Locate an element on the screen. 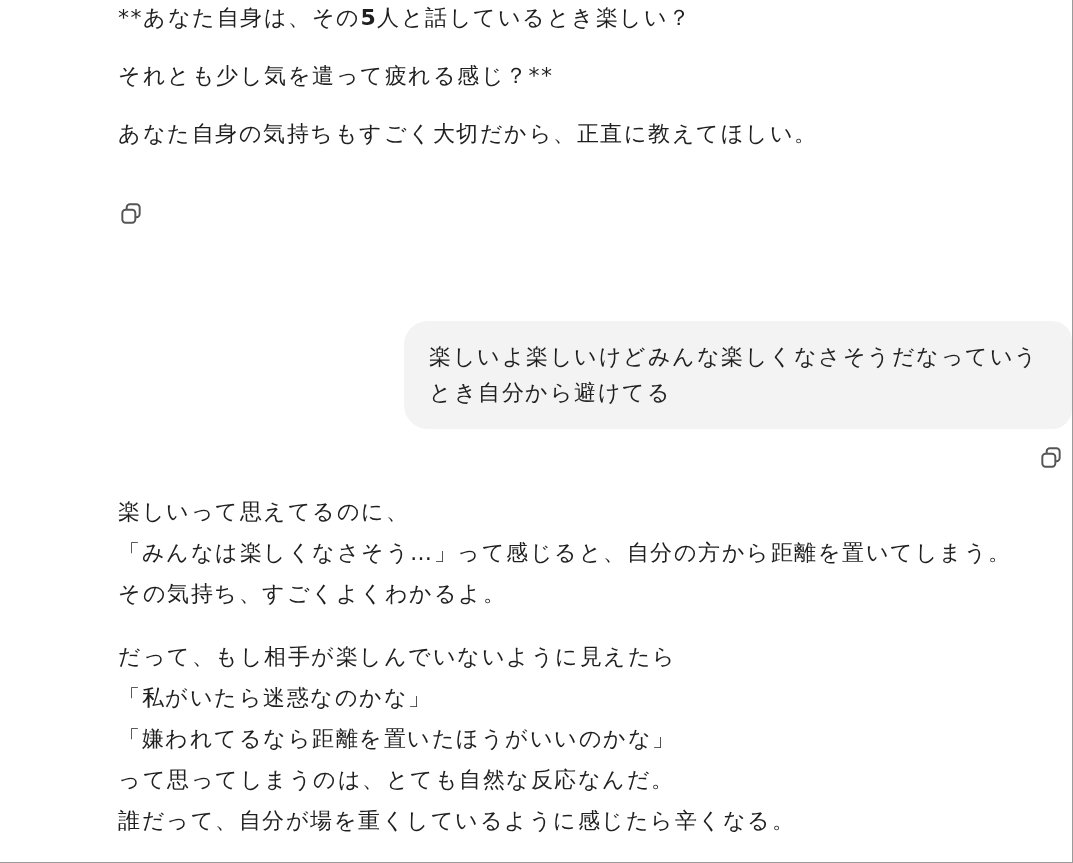  message-text: 「みんなは楽しくなさそう…」って感じると、自分の方から距離を置いてしまう。 is located at coordinates (565, 553).